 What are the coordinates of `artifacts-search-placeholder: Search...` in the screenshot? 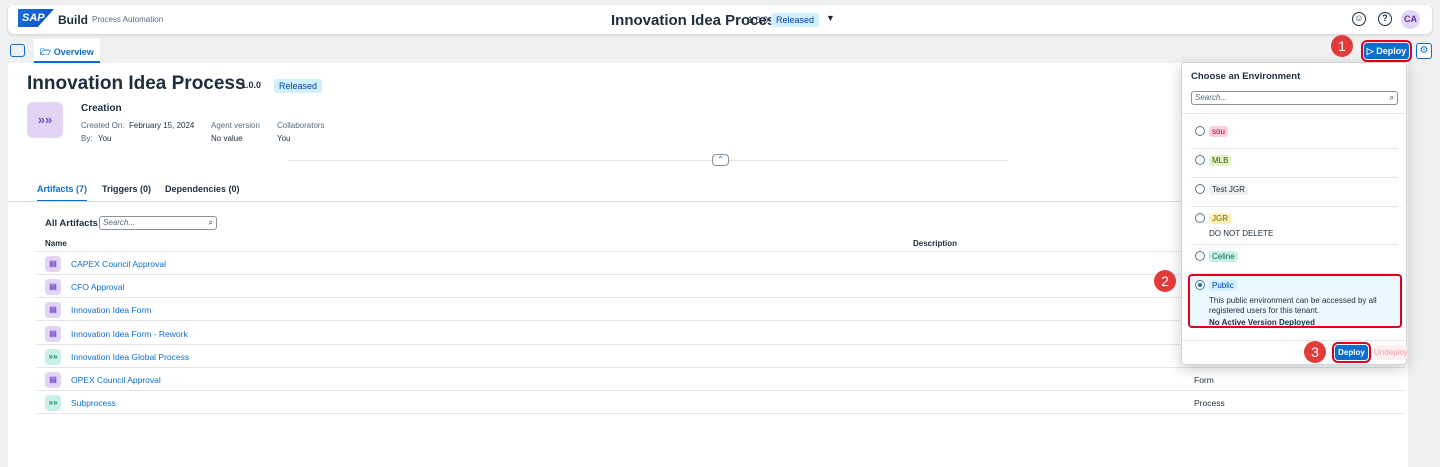 It's located at (119, 222).